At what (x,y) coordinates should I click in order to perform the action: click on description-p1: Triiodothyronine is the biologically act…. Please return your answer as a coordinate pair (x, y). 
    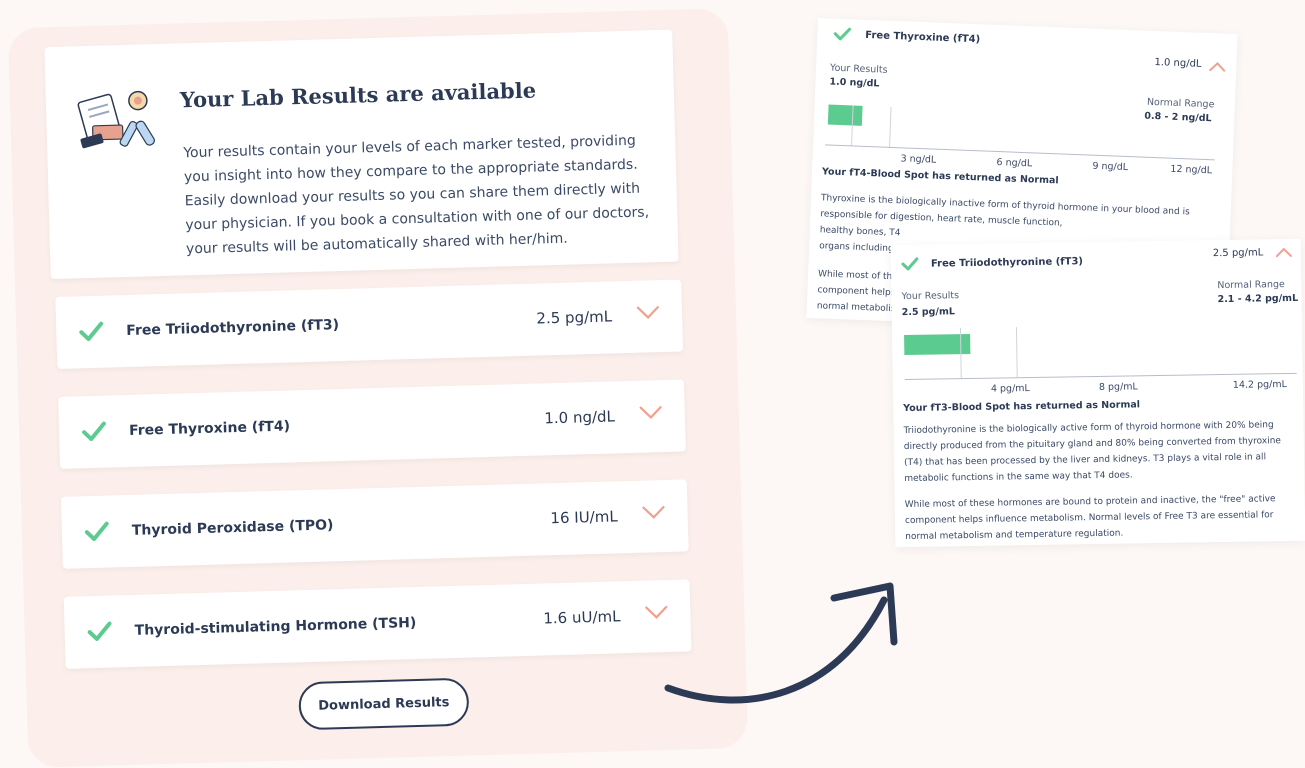
    Looking at the image, I should click on (1092, 452).